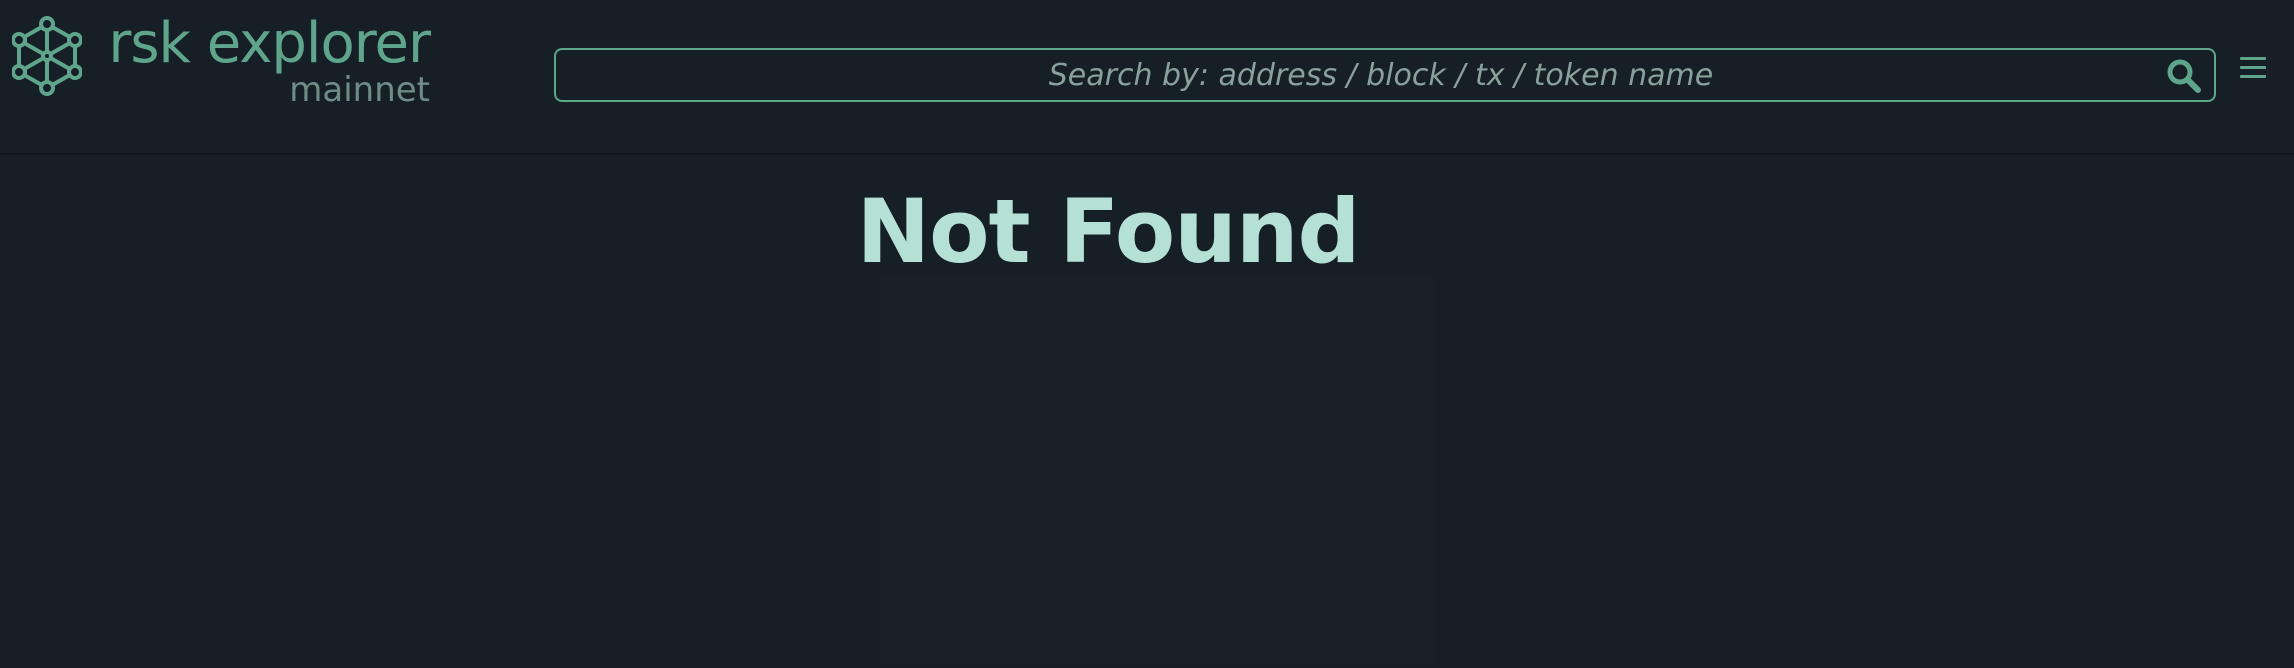 The width and height of the screenshot is (2294, 668). I want to click on page-title: Not Found, so click(1108, 231).